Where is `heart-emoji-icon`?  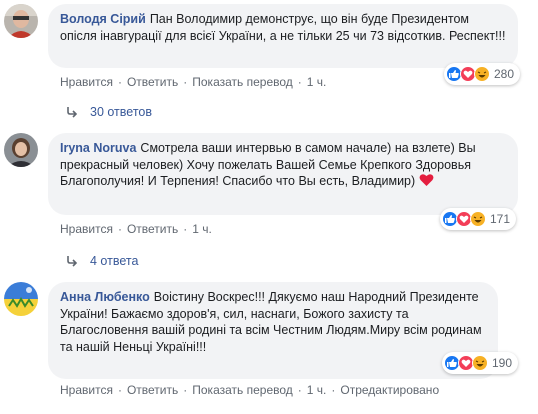
heart-emoji-icon is located at coordinates (426, 180).